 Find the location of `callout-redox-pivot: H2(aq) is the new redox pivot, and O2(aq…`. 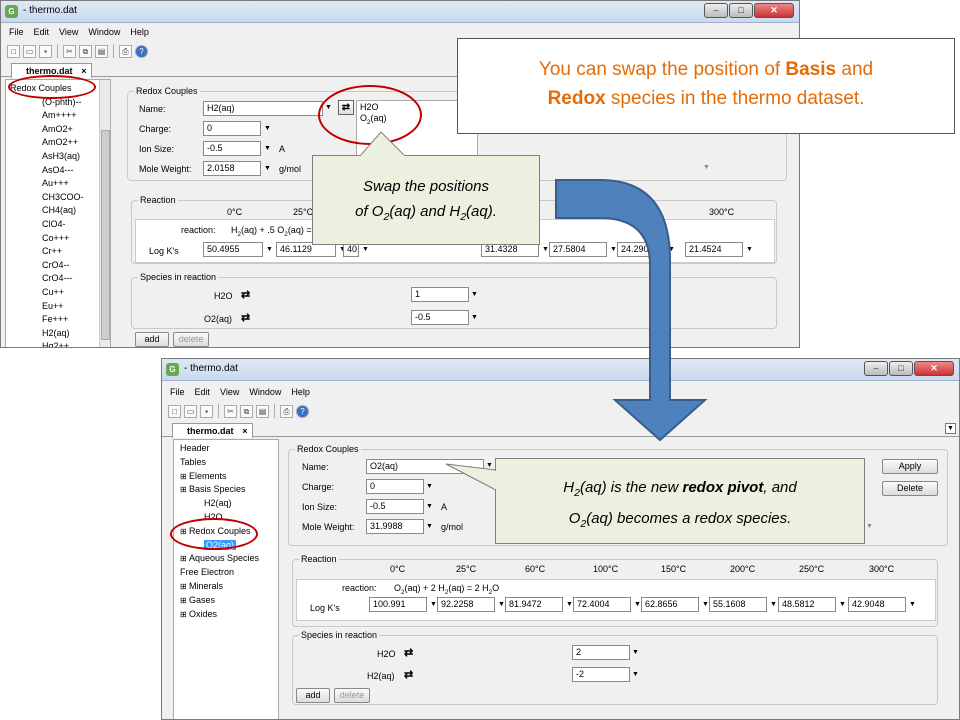

callout-redox-pivot: H2(aq) is the new redox pivot, and O2(aq… is located at coordinates (680, 501).